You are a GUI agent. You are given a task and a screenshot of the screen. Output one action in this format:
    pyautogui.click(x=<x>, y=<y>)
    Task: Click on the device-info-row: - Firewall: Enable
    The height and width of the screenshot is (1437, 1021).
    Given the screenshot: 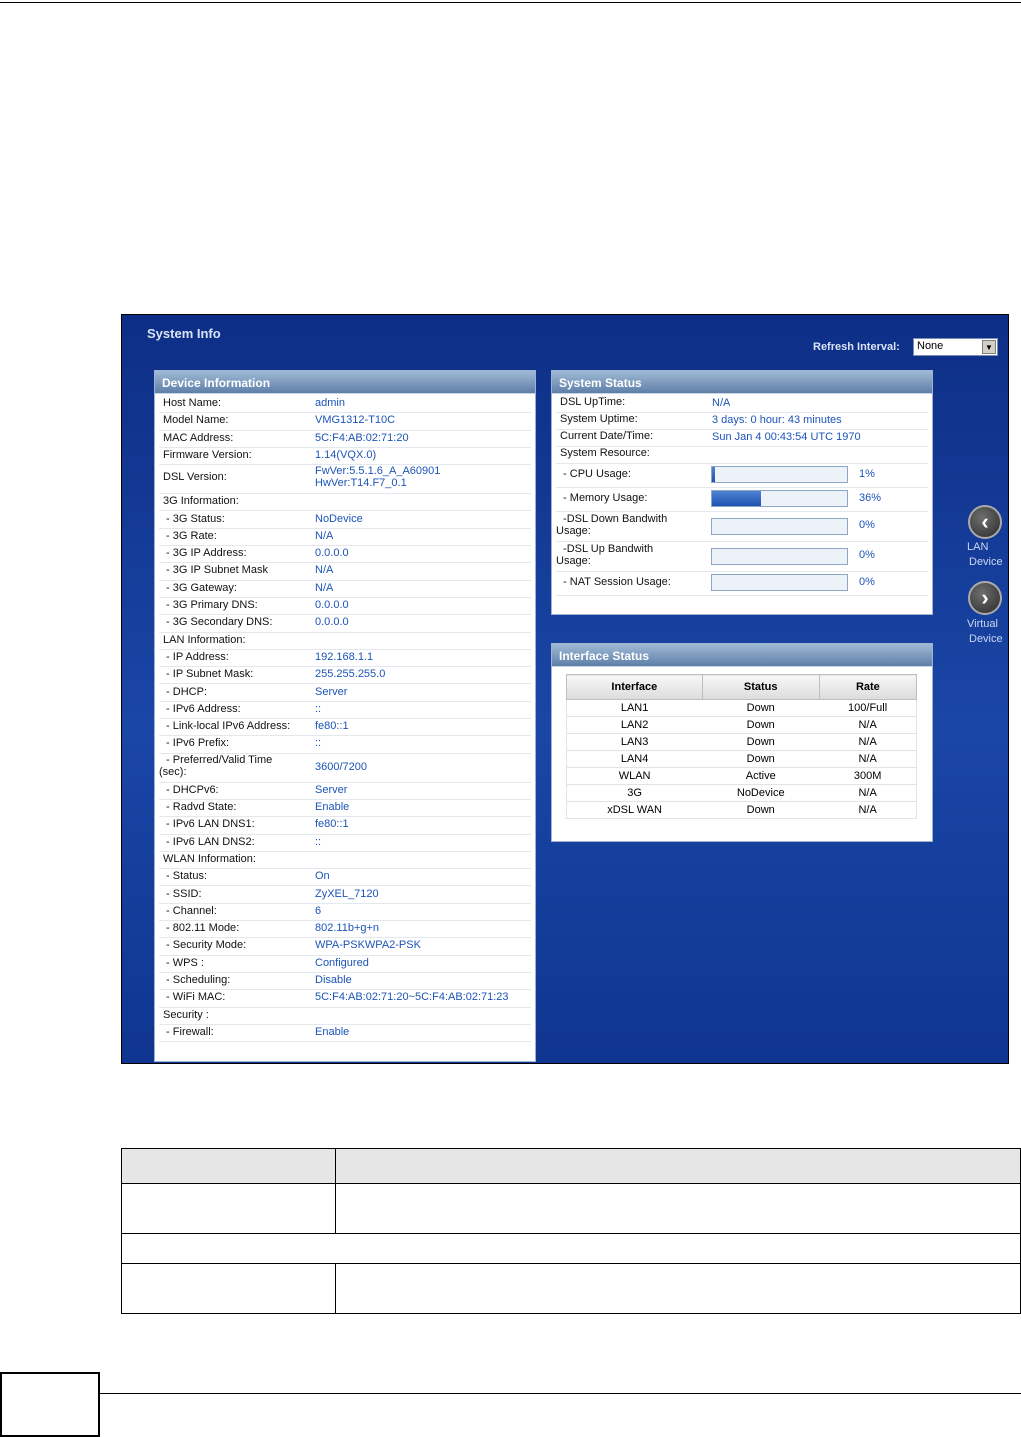 What is the action you would take?
    pyautogui.click(x=345, y=1033)
    